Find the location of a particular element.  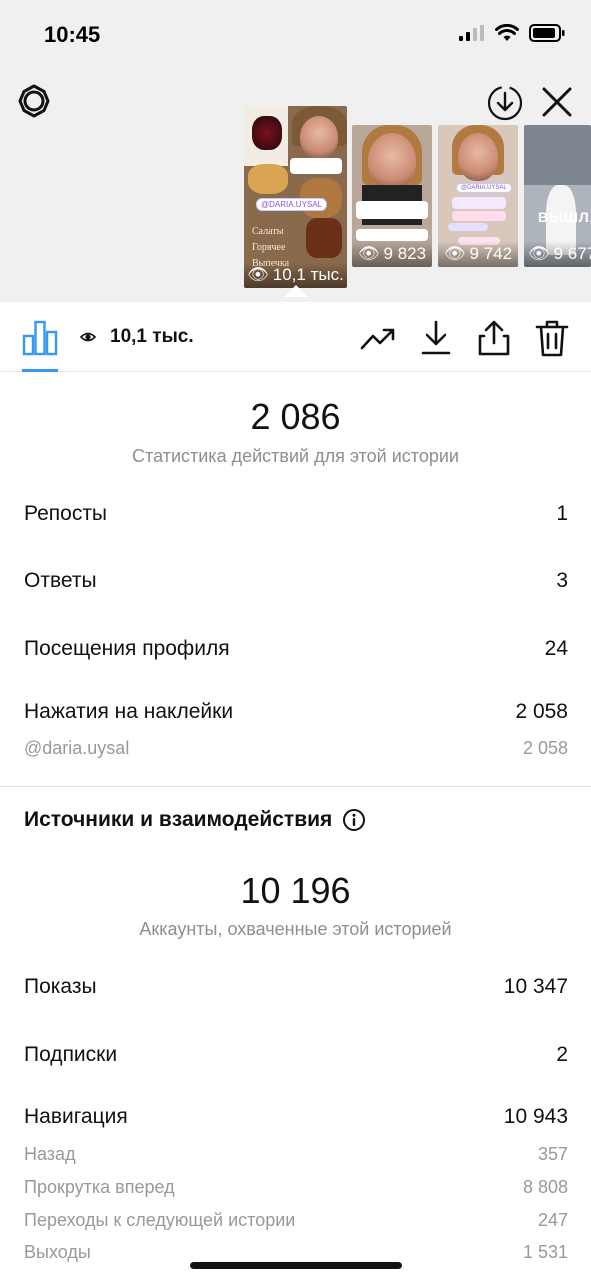

stat-value: 1 is located at coordinates (562, 513).